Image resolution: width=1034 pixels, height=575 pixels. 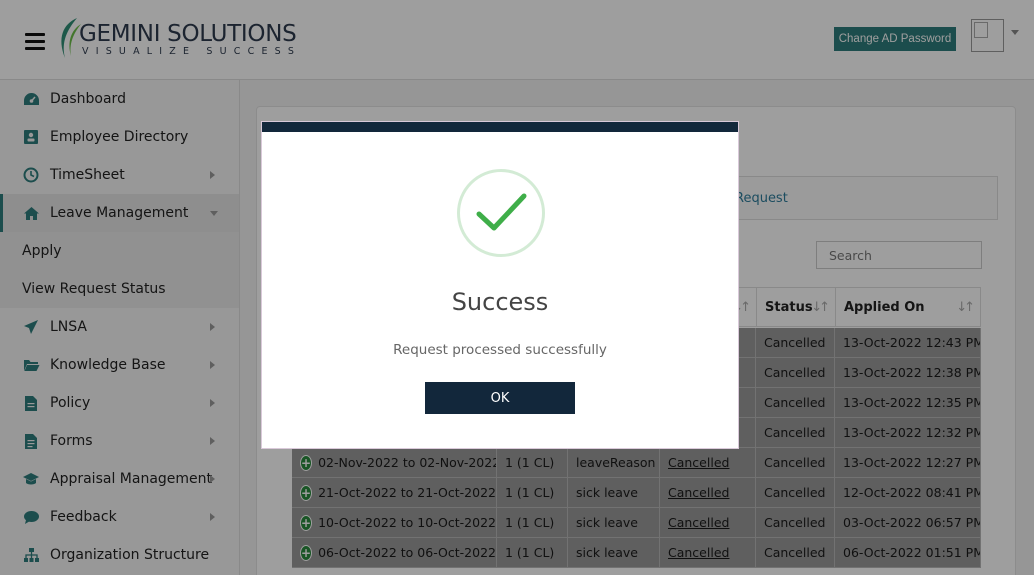 What do you see at coordinates (500, 350) in the screenshot?
I see `dialog-message: Request processed successfully` at bounding box center [500, 350].